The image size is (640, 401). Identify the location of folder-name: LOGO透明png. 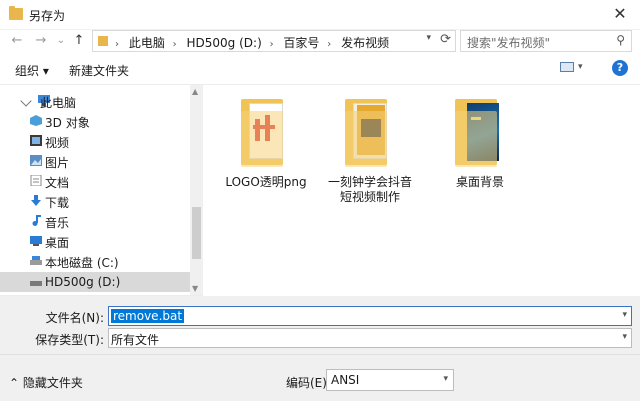
(266, 182).